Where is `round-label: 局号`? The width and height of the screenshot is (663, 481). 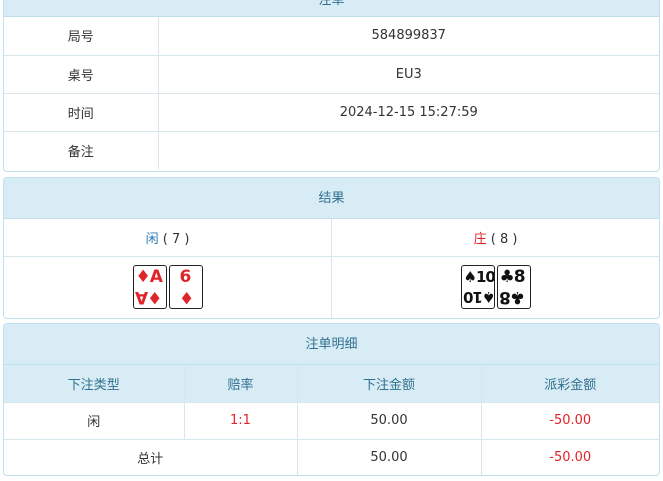 round-label: 局号 is located at coordinates (81, 36).